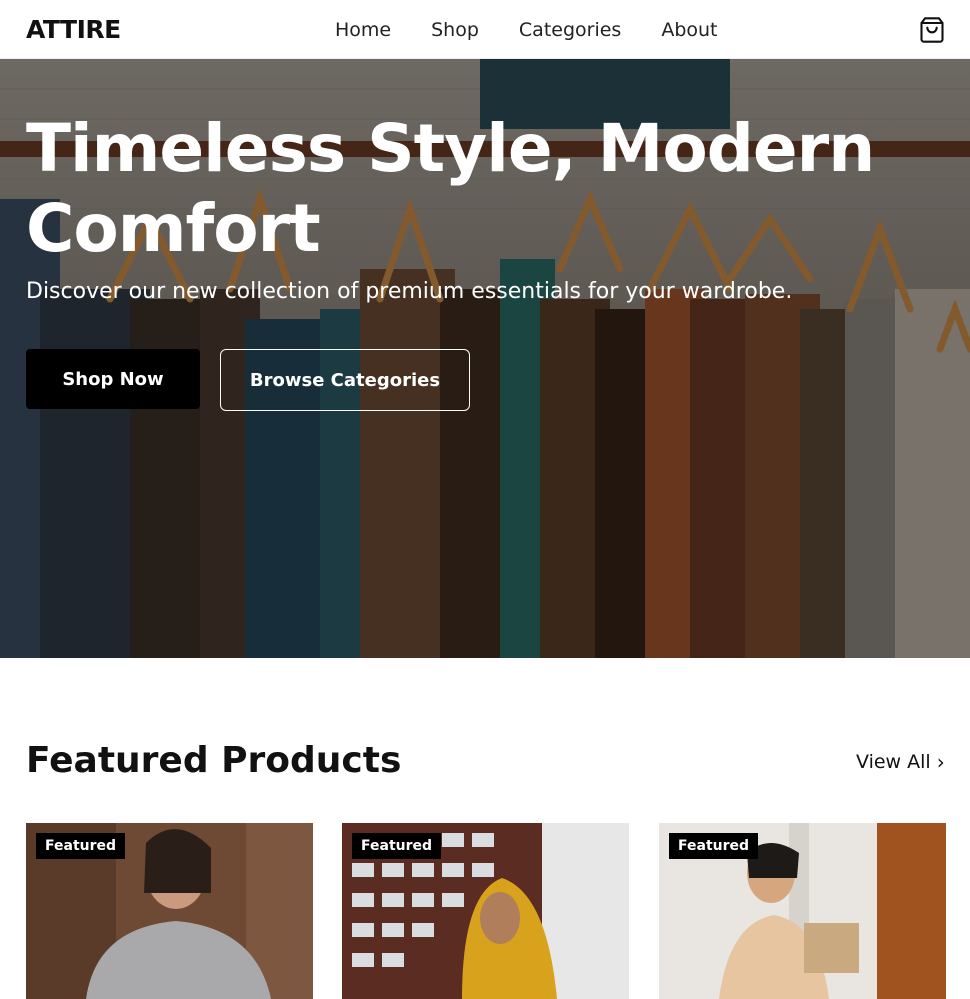  I want to click on chevron-right-icon: ›, so click(940, 762).